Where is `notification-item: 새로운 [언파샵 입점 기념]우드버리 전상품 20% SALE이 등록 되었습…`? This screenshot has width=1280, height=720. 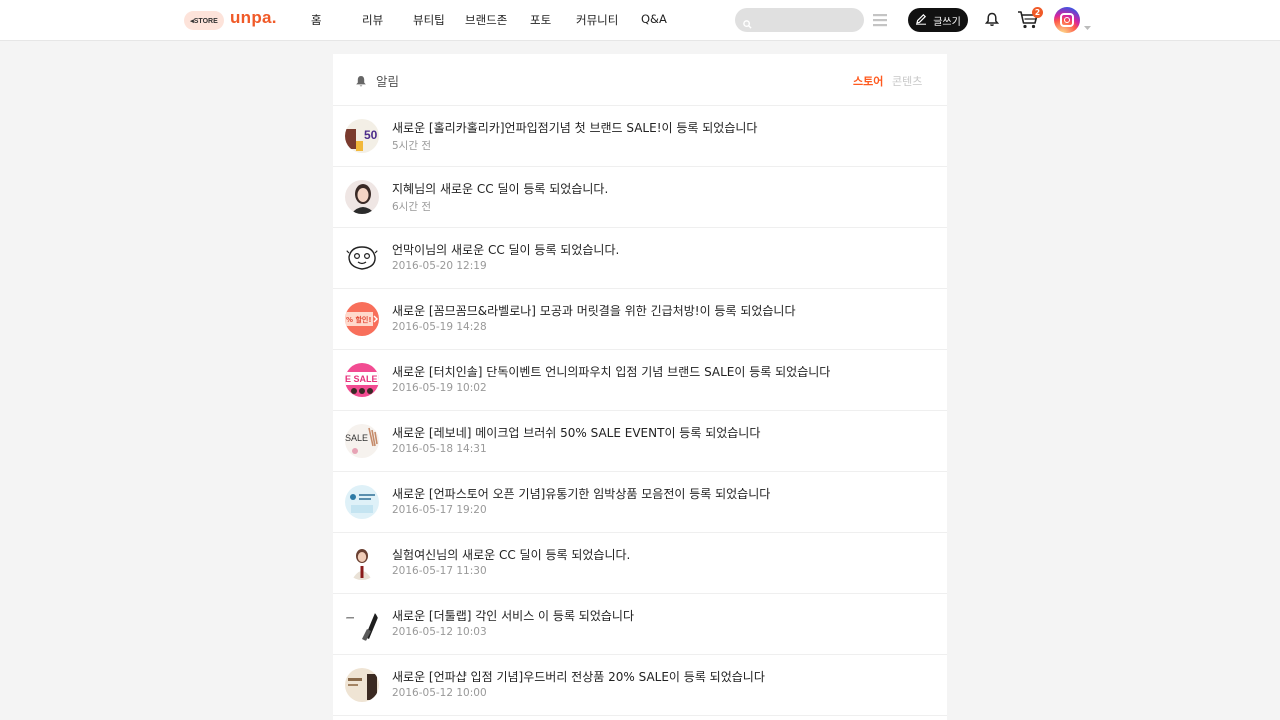 notification-item: 새로운 [언파샵 입점 기념]우드버리 전상품 20% SALE이 등록 되었습… is located at coordinates (640, 685).